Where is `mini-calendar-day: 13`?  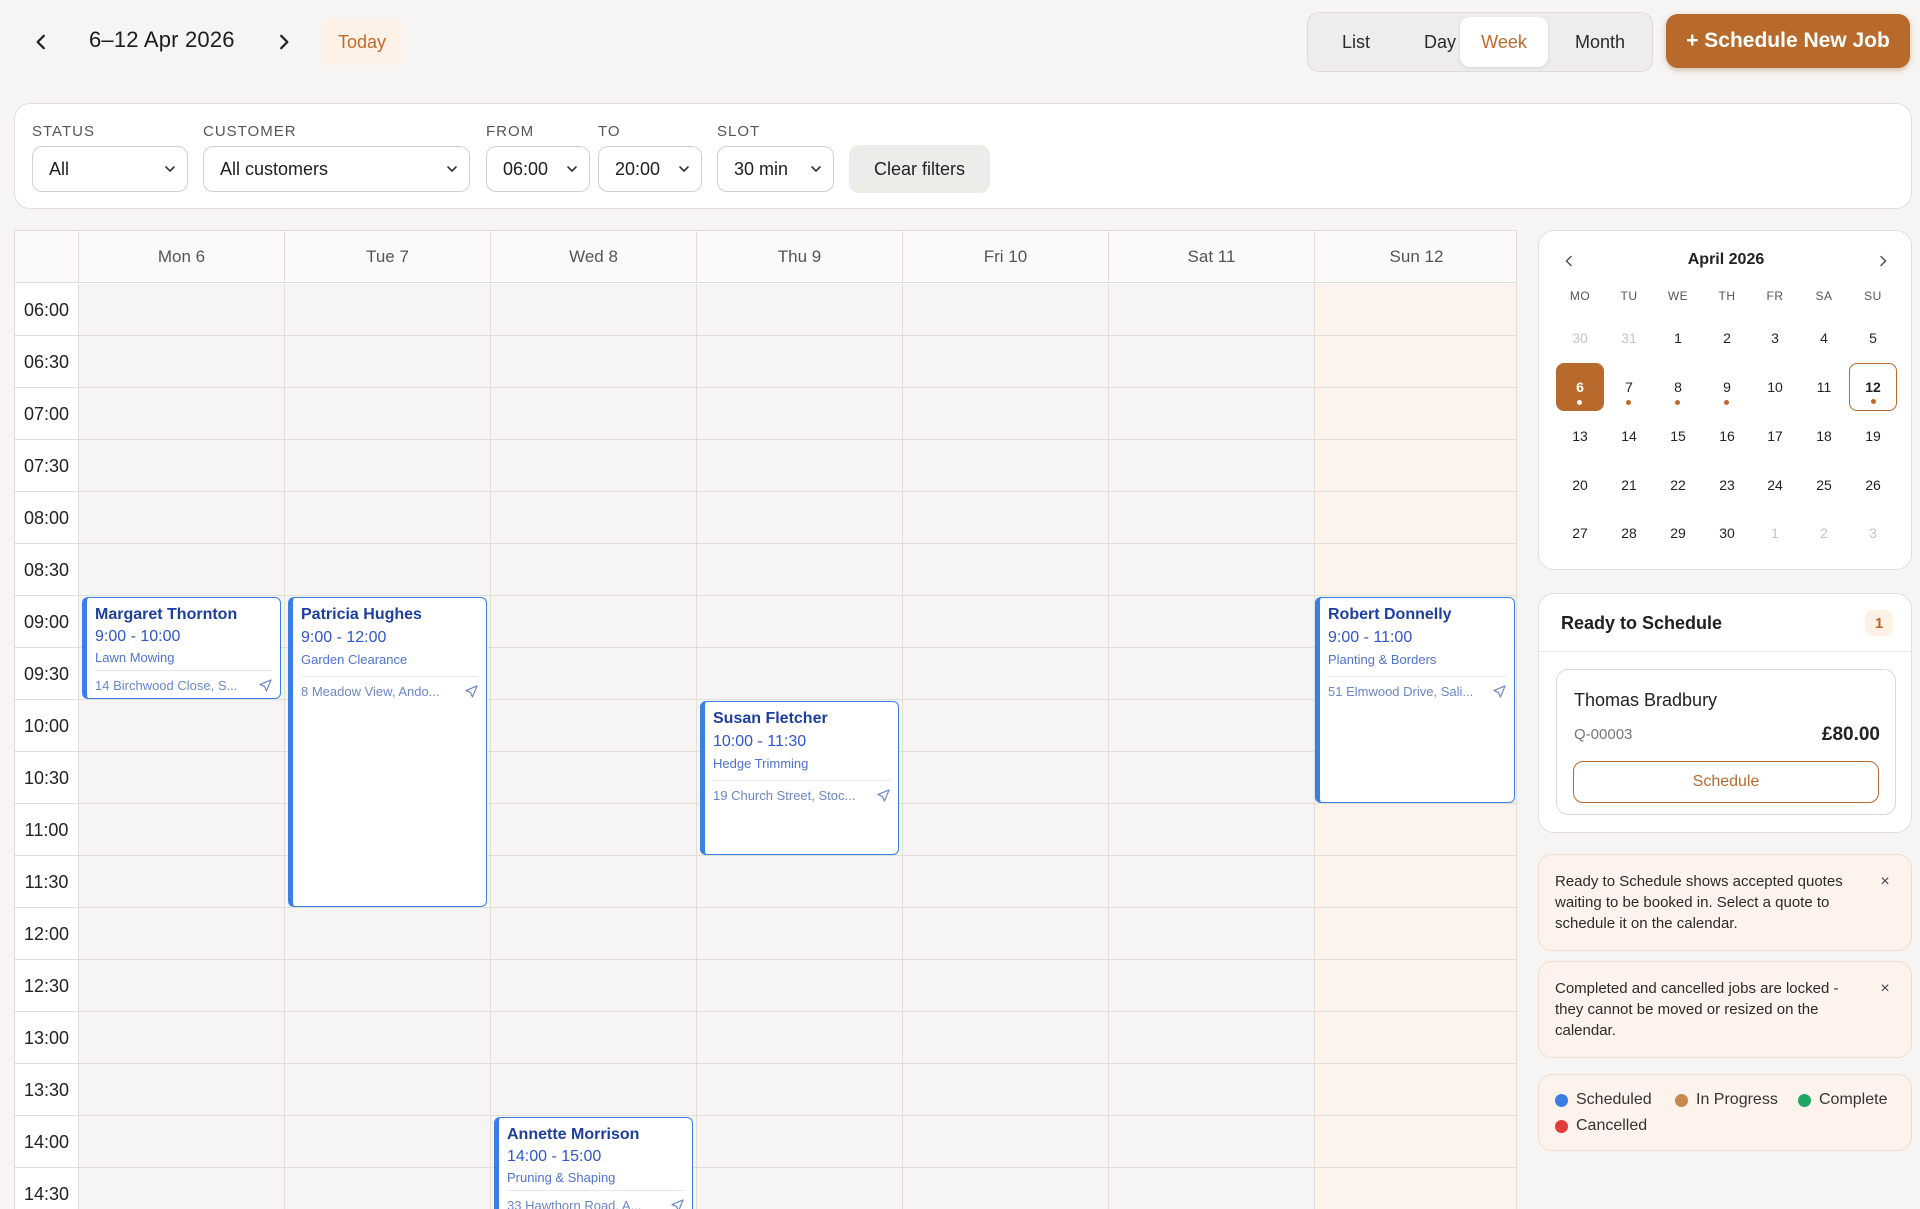 mini-calendar-day: 13 is located at coordinates (1580, 436).